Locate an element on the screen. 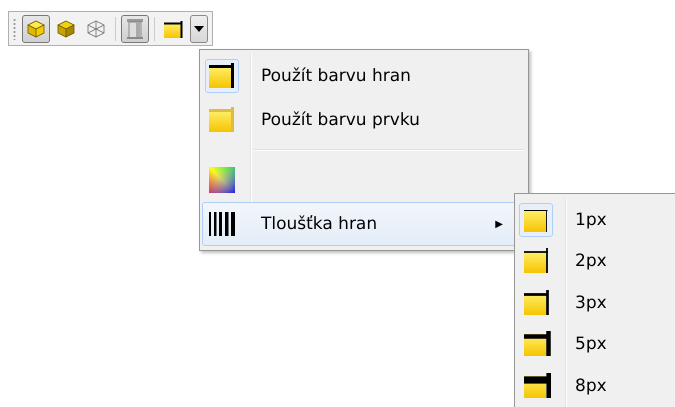 This screenshot has height=407, width=675. menu-item: Použít barvu hran is located at coordinates (364, 76).